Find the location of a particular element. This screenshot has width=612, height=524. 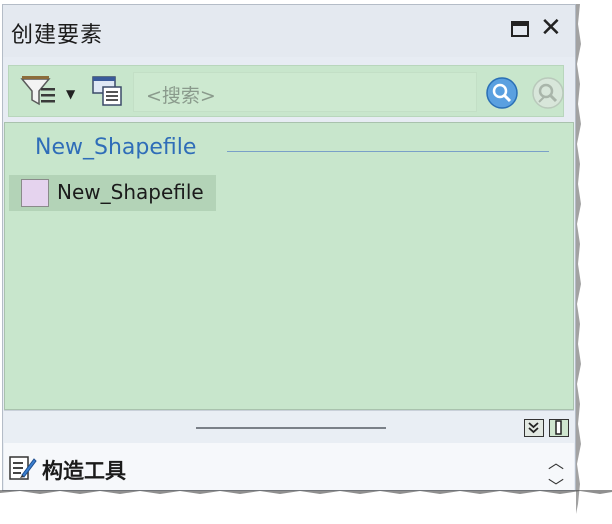

symbol-swatch is located at coordinates (35, 193).